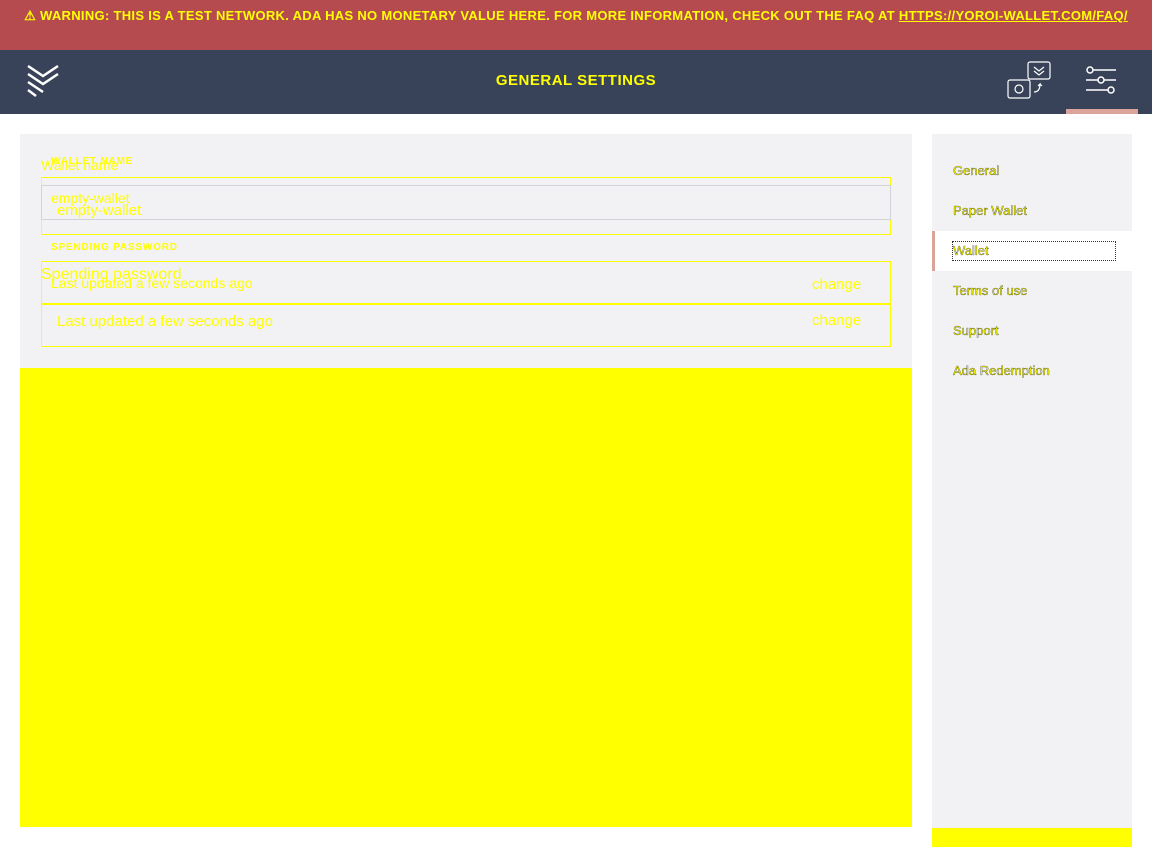 The height and width of the screenshot is (847, 1152). I want to click on sidebar-item-support: Support, so click(1032, 331).